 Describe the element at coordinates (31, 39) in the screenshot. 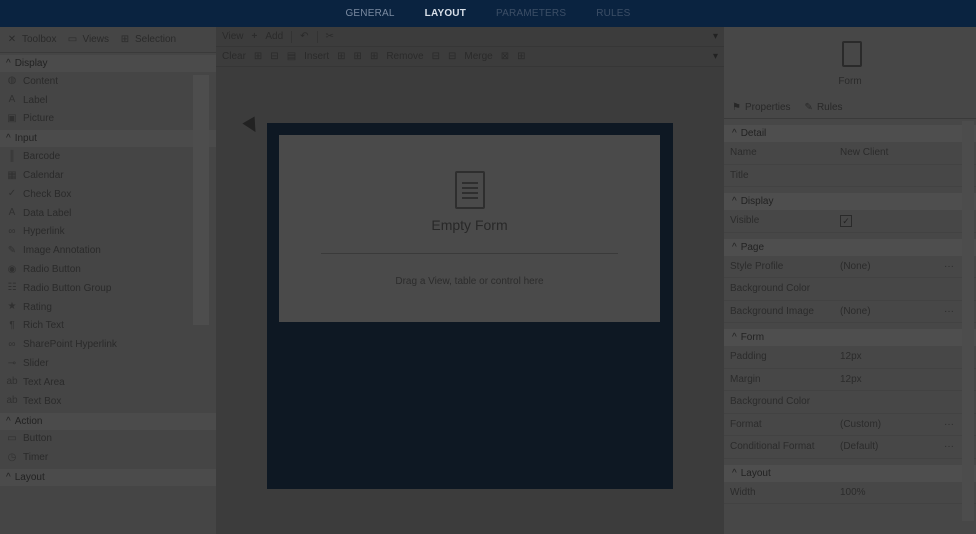

I see `toolbox-tab: ✕ Toolbox` at that location.